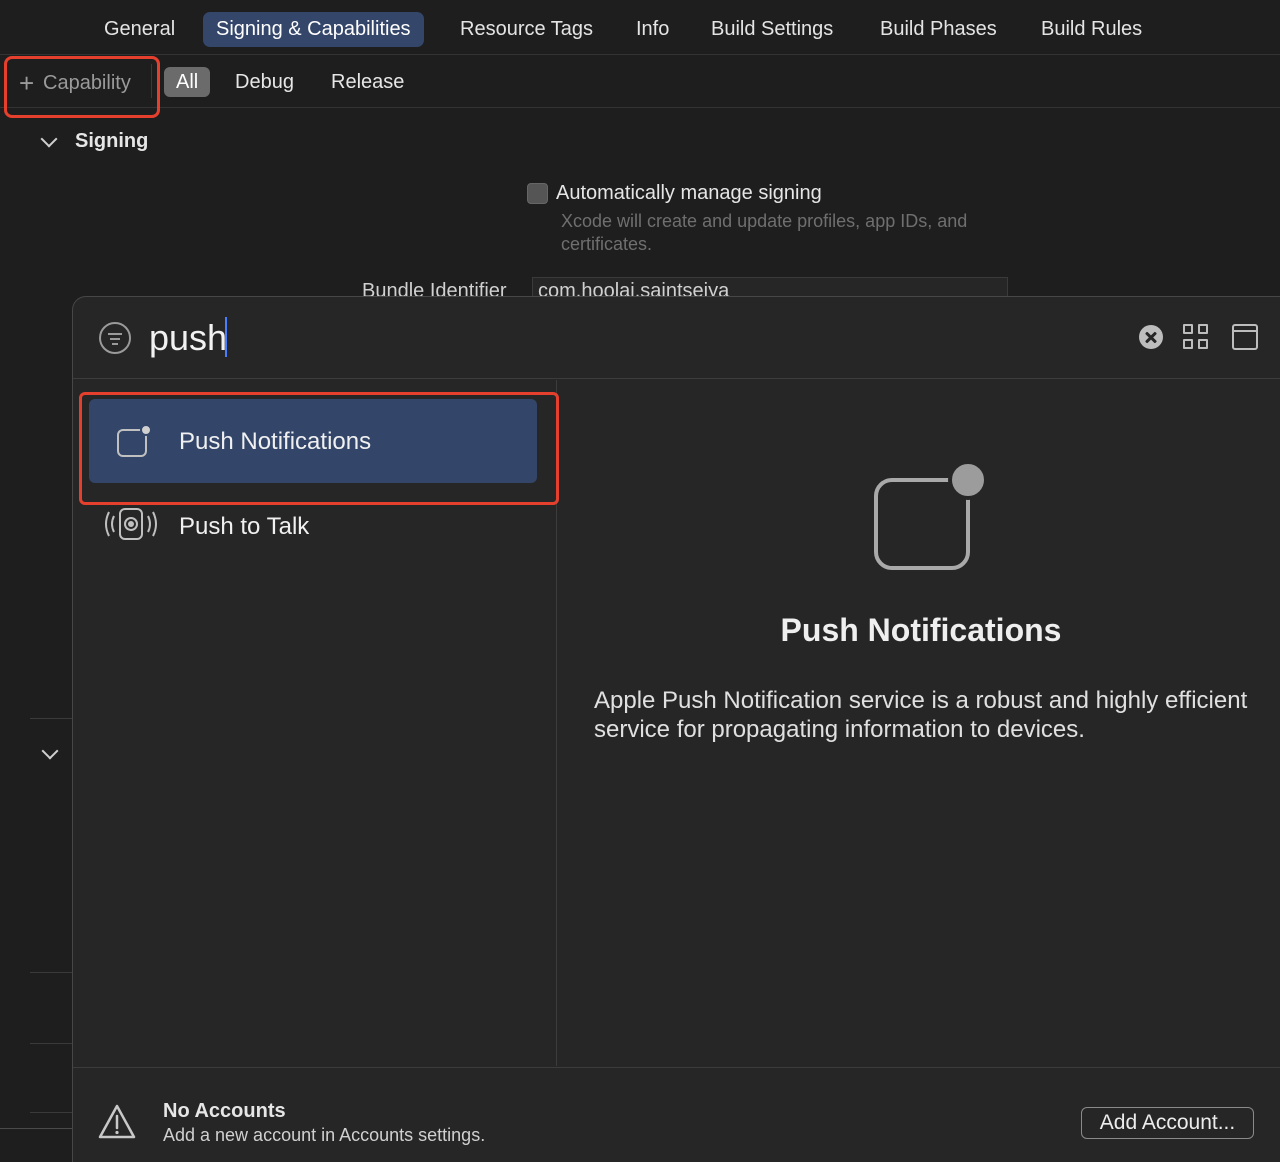 This screenshot has height=1162, width=1280. I want to click on add-capability-label: Capability, so click(87, 83).